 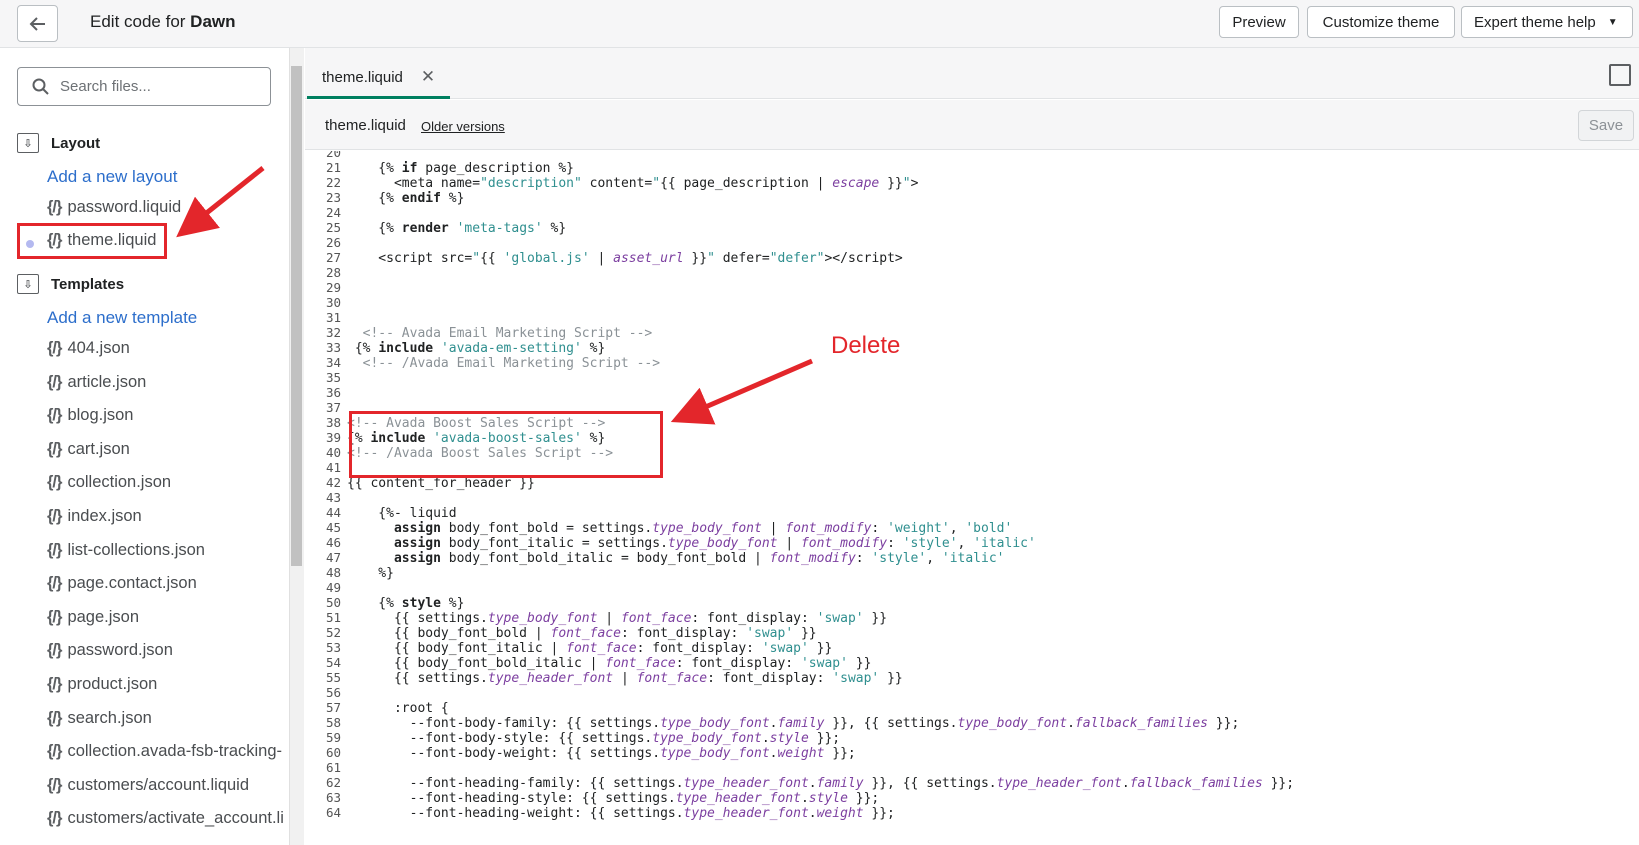 What do you see at coordinates (741, 391) in the screenshot?
I see `arrow-to-delete-block` at bounding box center [741, 391].